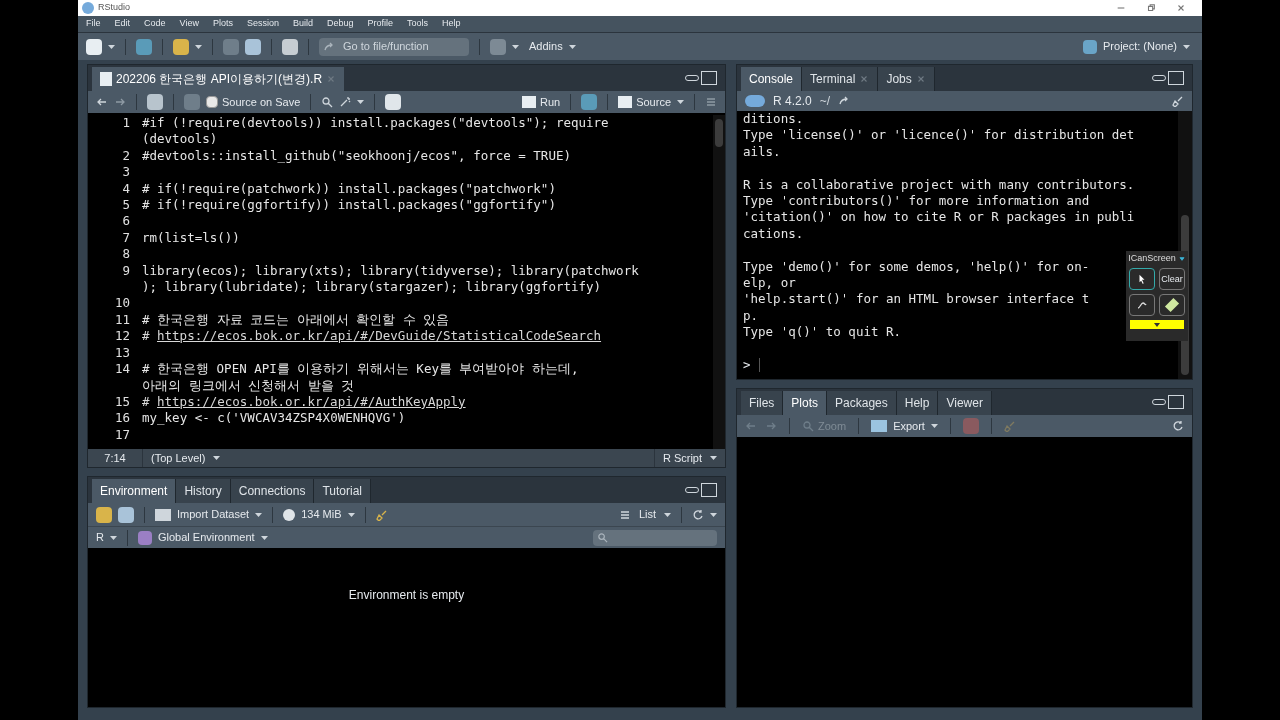  What do you see at coordinates (122, 402) in the screenshot?
I see `line-number: 15` at bounding box center [122, 402].